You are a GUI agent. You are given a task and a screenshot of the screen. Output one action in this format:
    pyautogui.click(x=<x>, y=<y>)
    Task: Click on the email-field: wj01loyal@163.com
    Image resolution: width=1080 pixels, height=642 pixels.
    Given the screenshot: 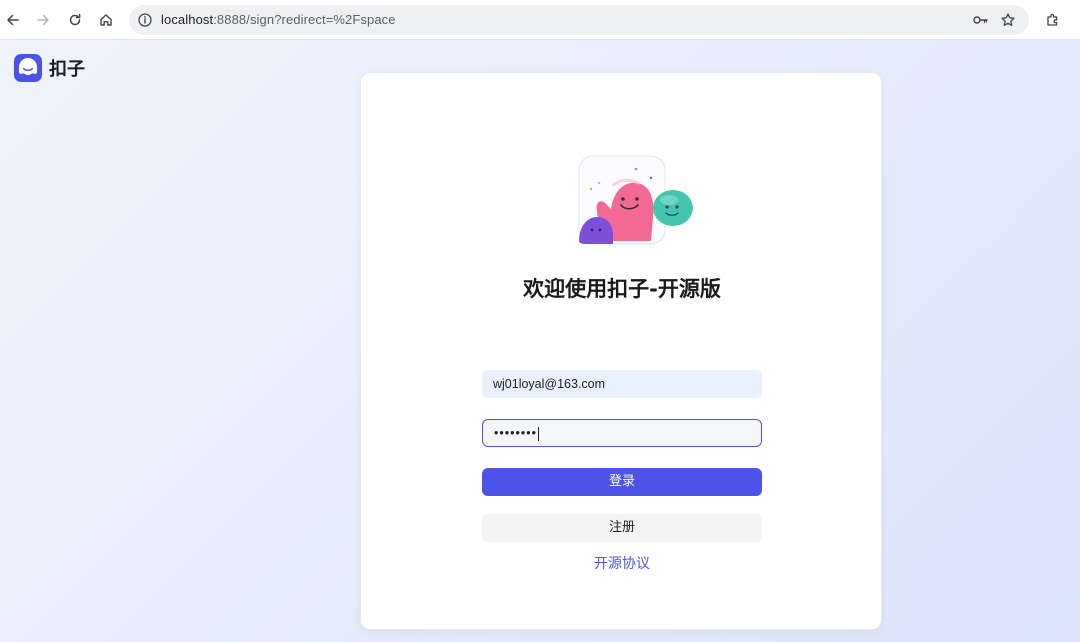 What is the action you would take?
    pyautogui.click(x=622, y=384)
    